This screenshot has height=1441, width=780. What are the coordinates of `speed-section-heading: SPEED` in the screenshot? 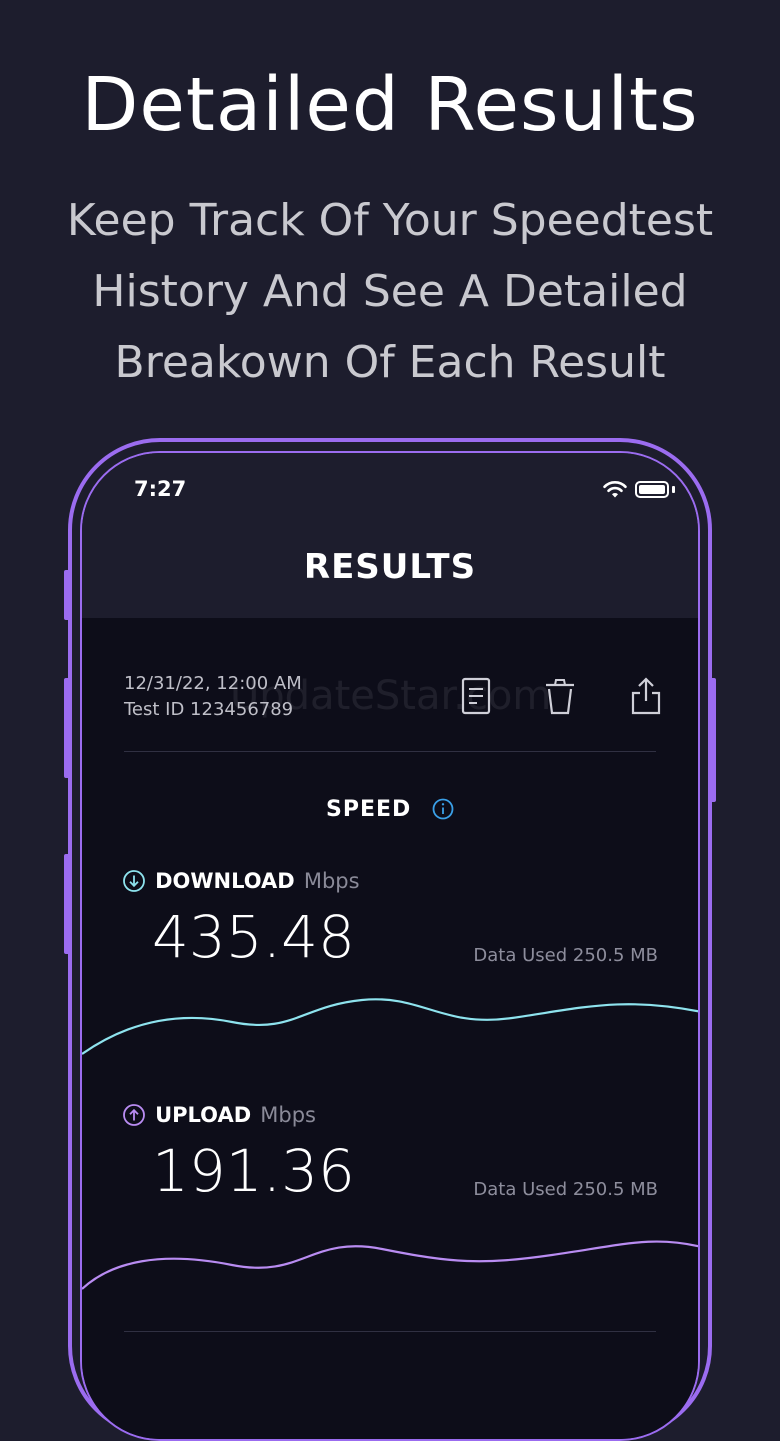 It's located at (390, 809).